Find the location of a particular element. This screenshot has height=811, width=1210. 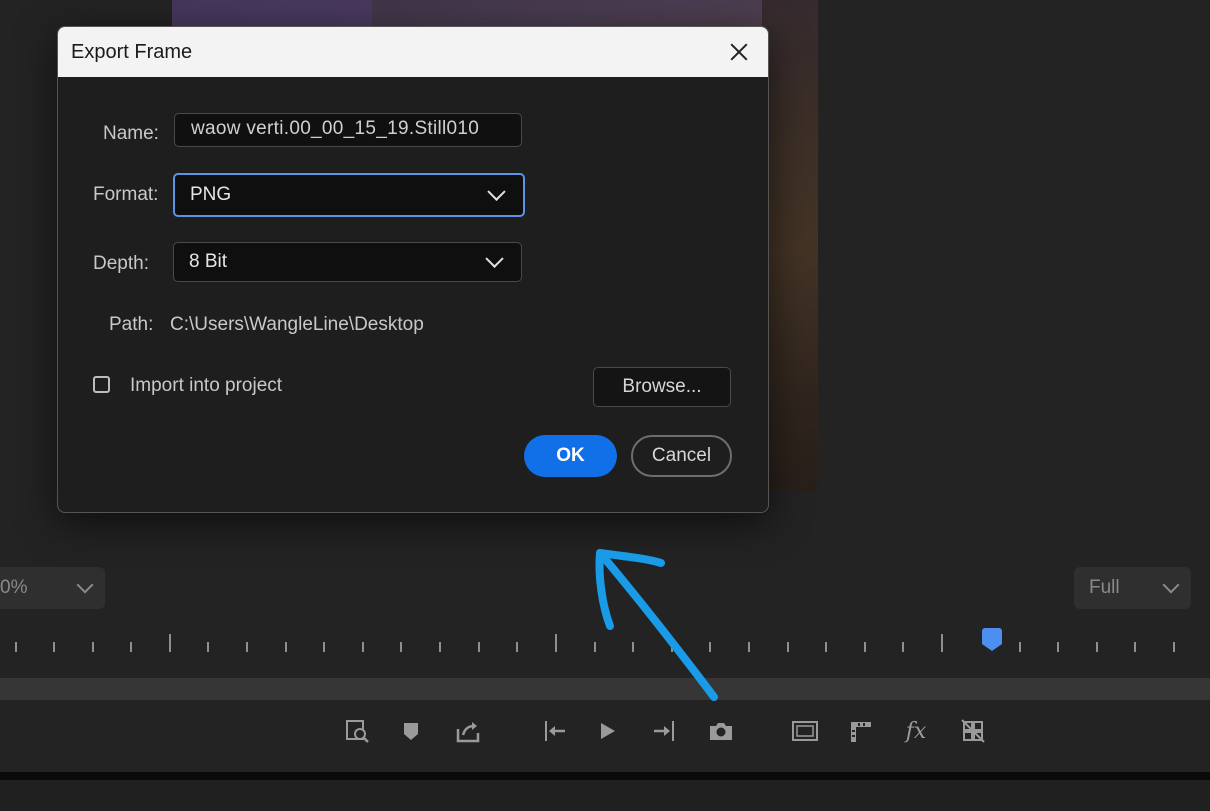

export-icon is located at coordinates (468, 731).